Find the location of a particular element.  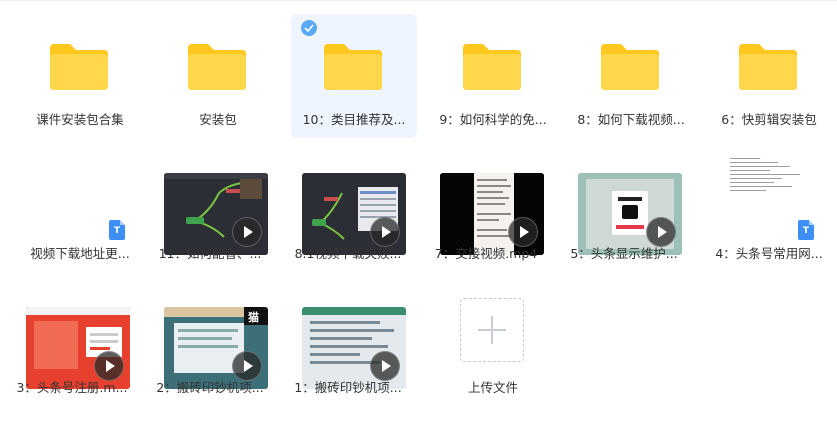

folder-item: 课件安装包合集 is located at coordinates (80, 76).